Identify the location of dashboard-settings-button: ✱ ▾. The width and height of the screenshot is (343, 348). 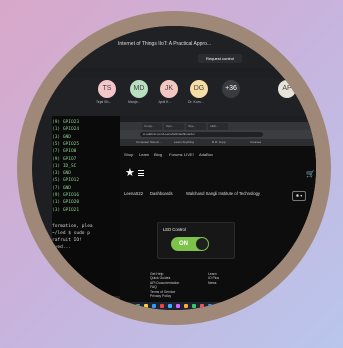
(299, 196).